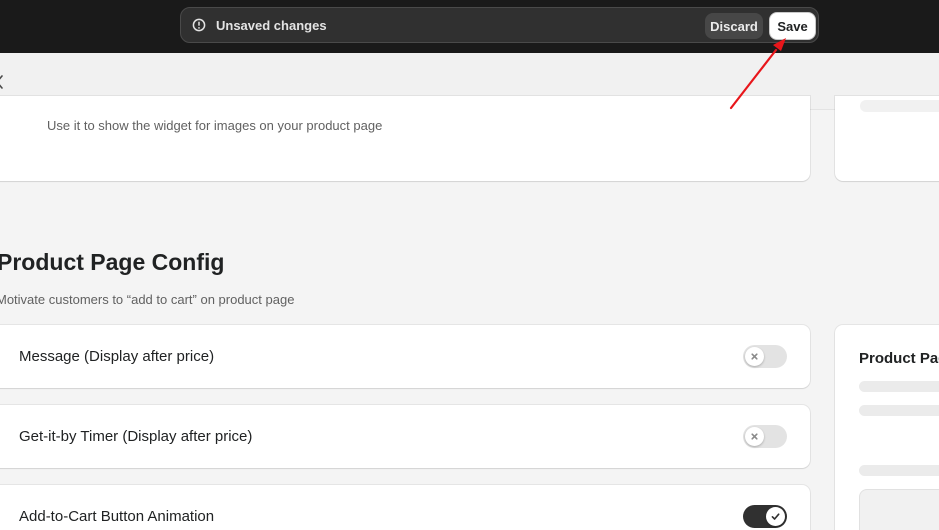  What do you see at coordinates (117, 356) in the screenshot?
I see `setting-label: Message (Display after price)` at bounding box center [117, 356].